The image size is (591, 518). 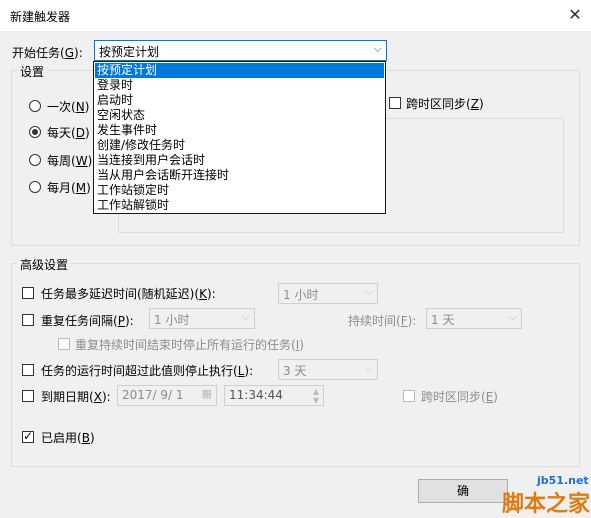 What do you see at coordinates (463, 491) in the screenshot?
I see `ok-button: 确` at bounding box center [463, 491].